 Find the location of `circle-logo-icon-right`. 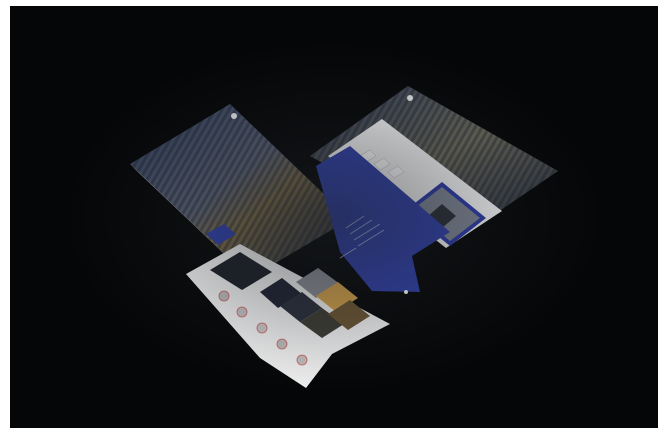

circle-logo-icon-right is located at coordinates (410, 98).